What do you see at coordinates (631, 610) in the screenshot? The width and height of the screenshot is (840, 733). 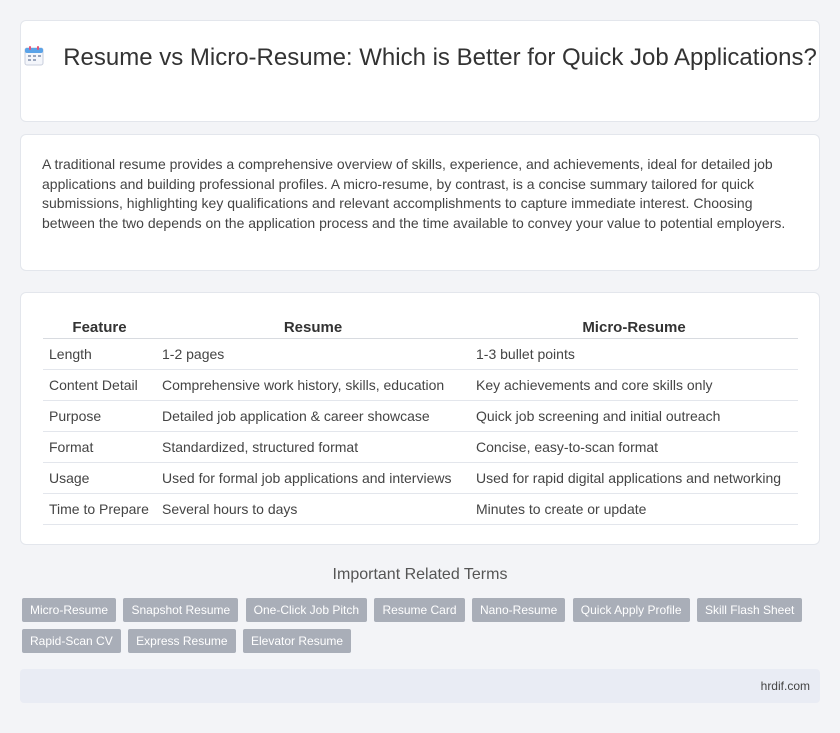 I see `related-term-tag: Quick Apply Profile` at bounding box center [631, 610].